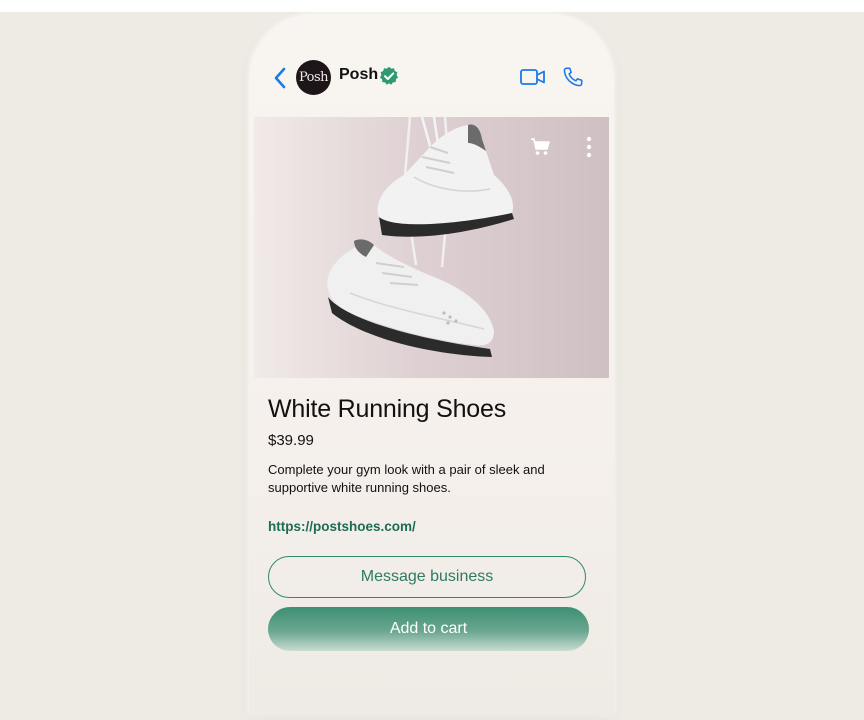 Image resolution: width=864 pixels, height=720 pixels. I want to click on phone-icon, so click(573, 77).